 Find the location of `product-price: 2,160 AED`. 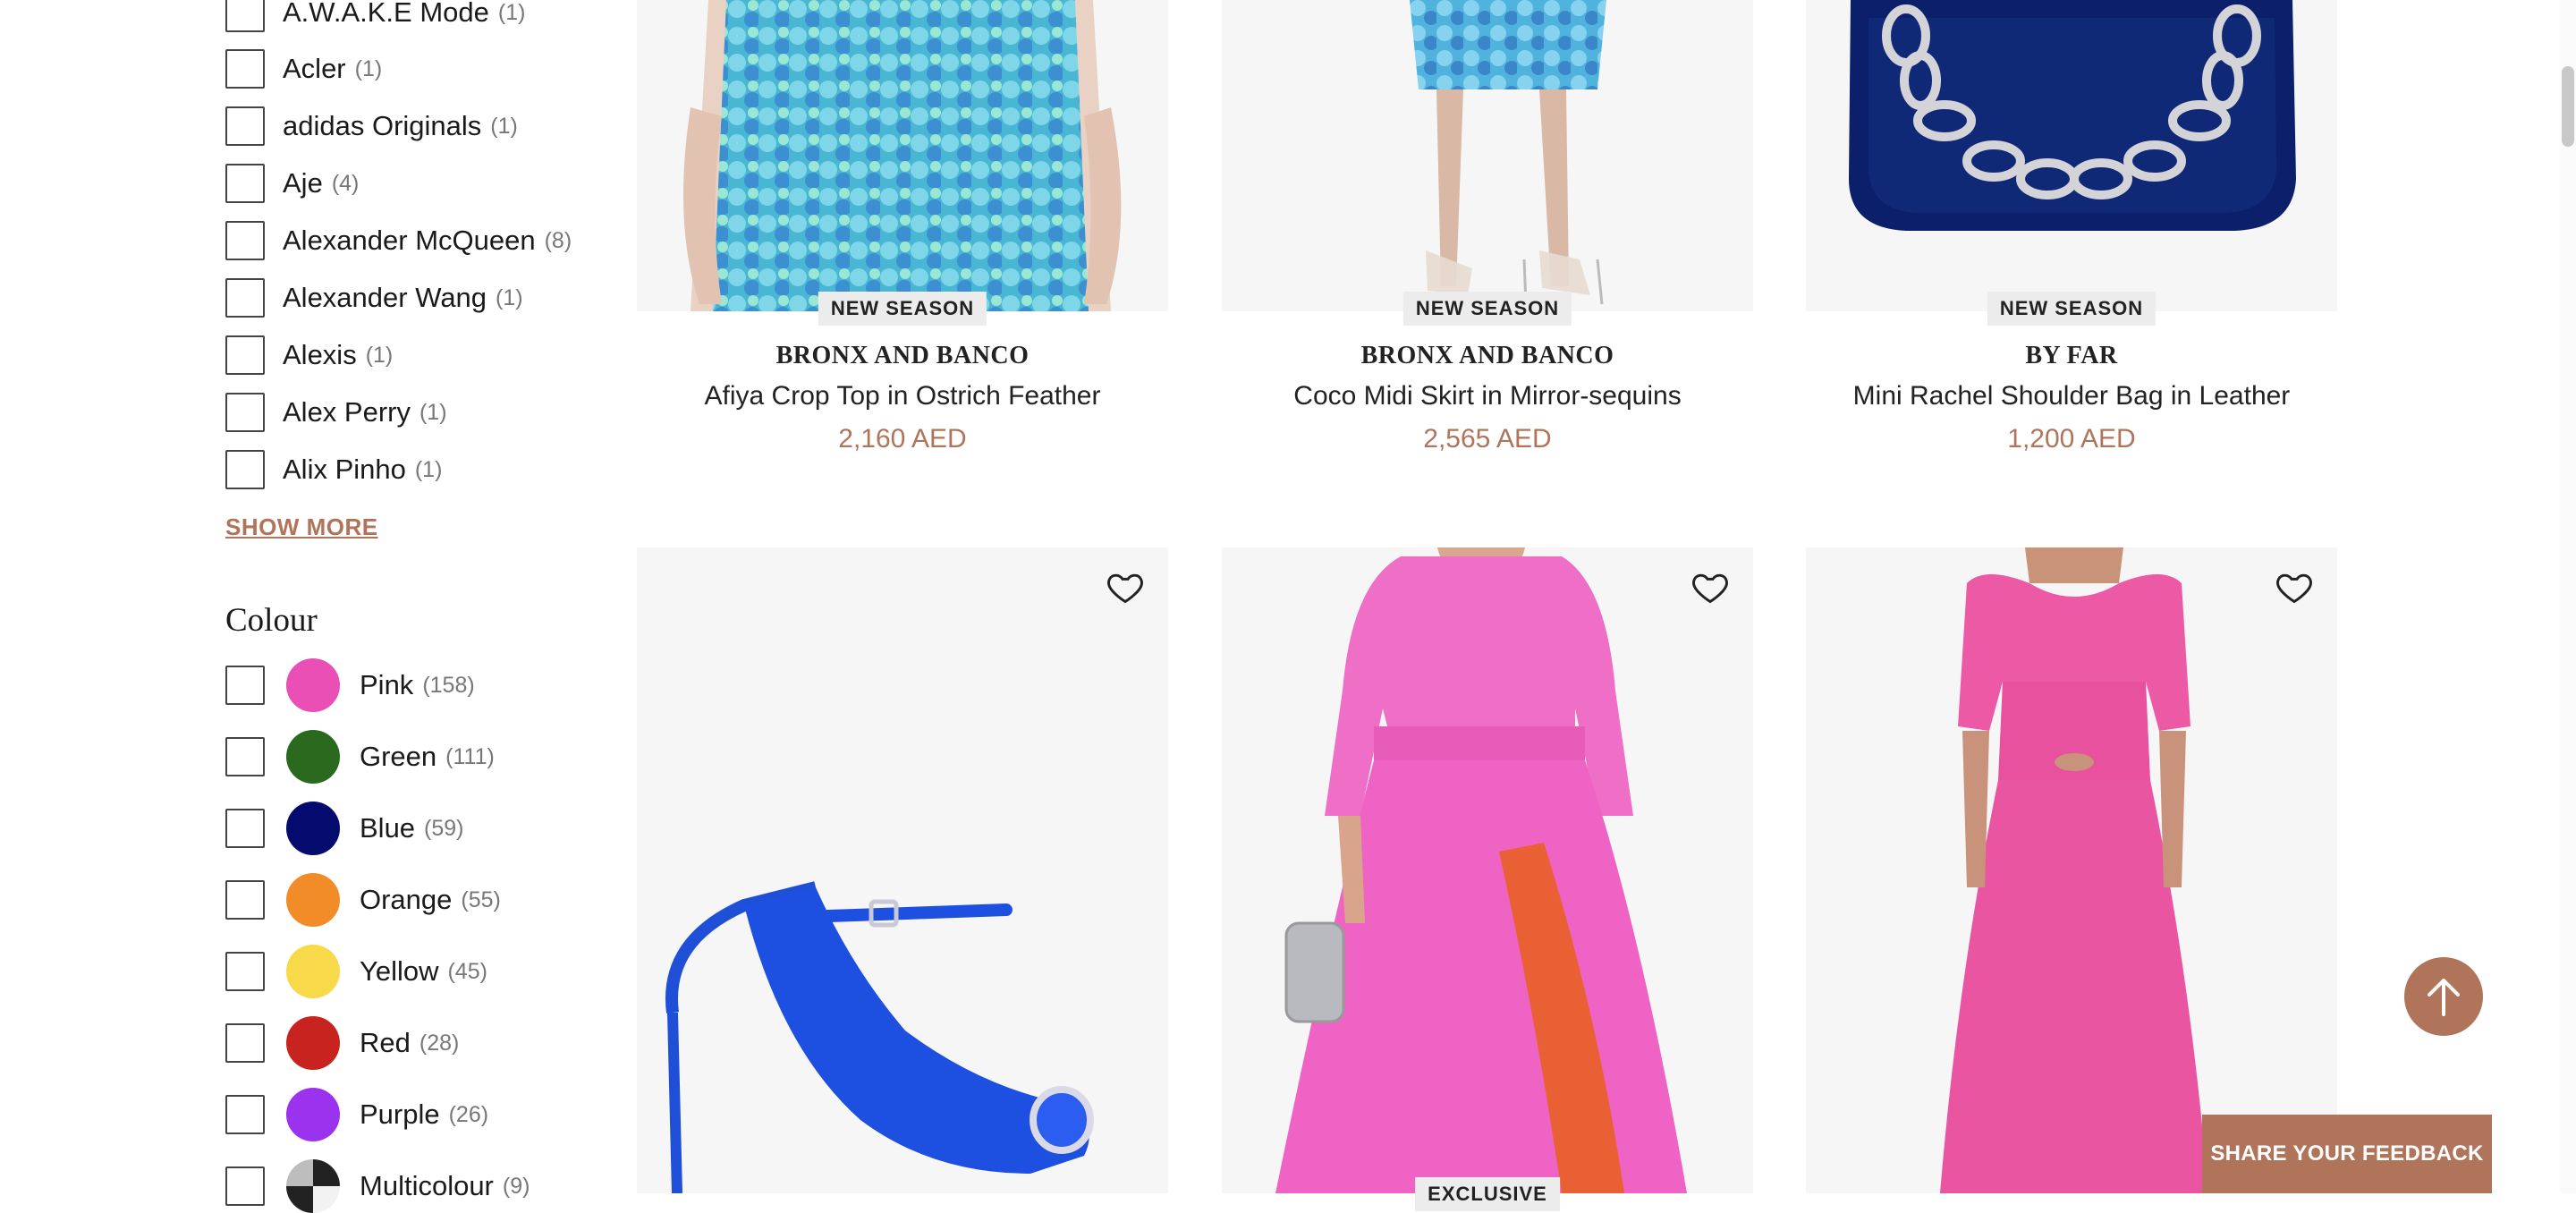

product-price: 2,160 AED is located at coordinates (902, 439).